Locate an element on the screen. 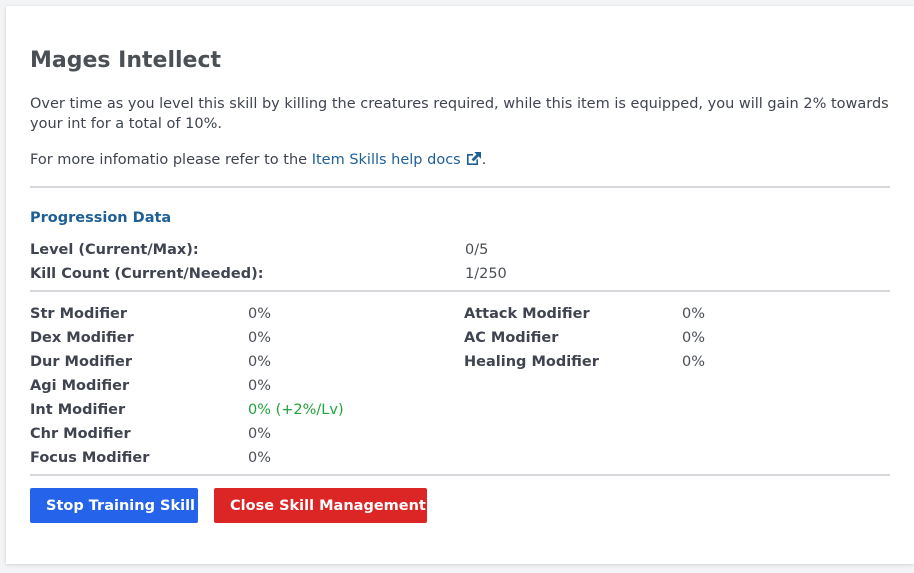 Image resolution: width=914 pixels, height=573 pixels. progression-title: Progression Data is located at coordinates (101, 218).